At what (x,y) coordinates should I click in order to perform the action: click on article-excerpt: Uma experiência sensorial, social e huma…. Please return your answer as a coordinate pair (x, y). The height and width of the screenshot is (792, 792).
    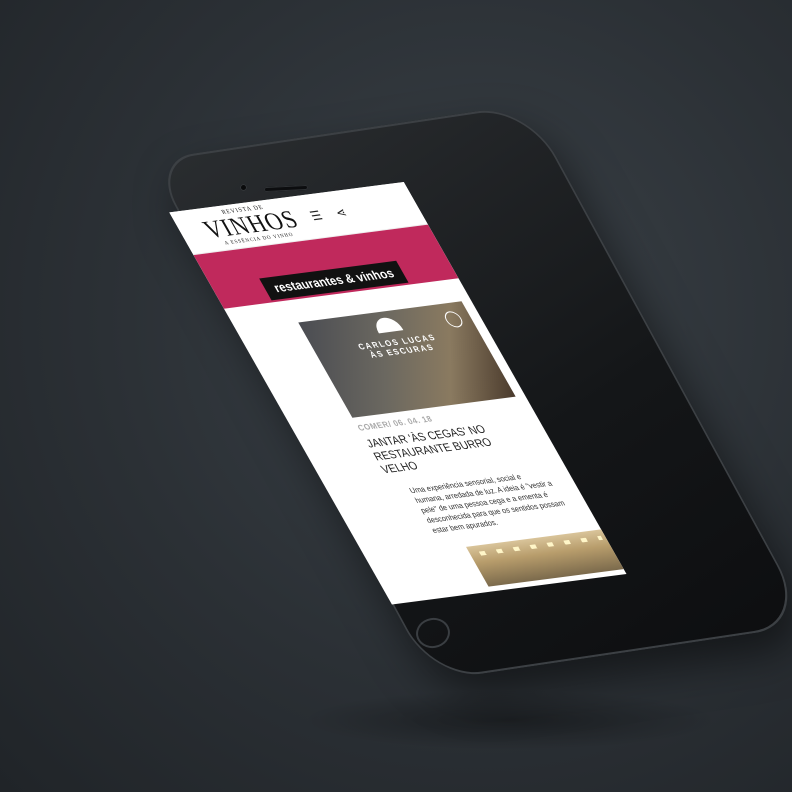
    Looking at the image, I should click on (487, 503).